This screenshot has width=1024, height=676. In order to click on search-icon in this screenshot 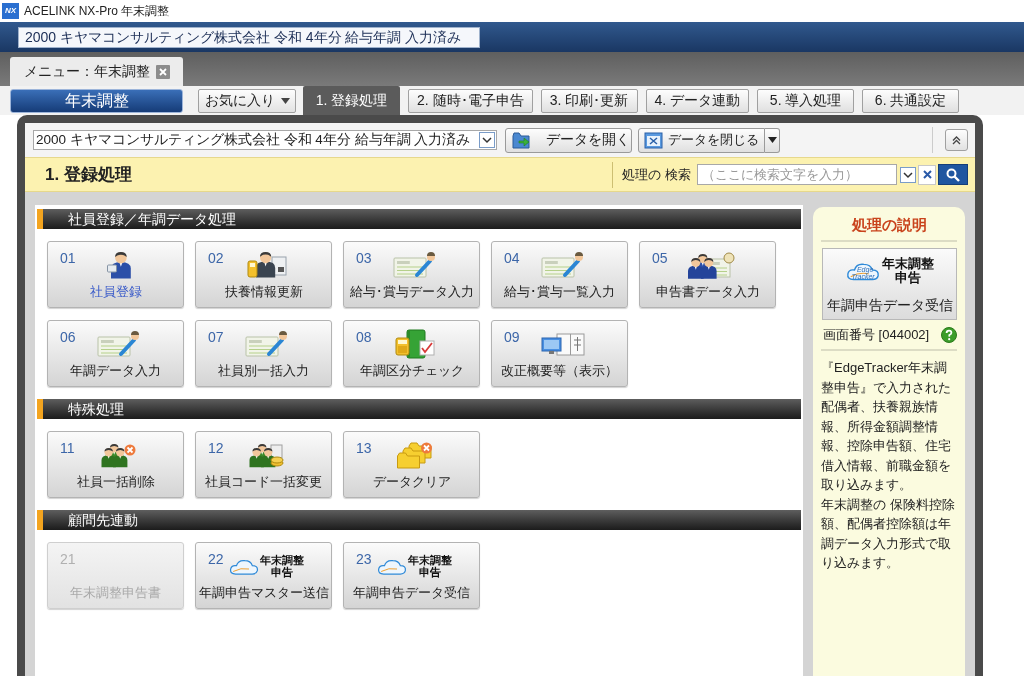, I will do `click(953, 174)`.